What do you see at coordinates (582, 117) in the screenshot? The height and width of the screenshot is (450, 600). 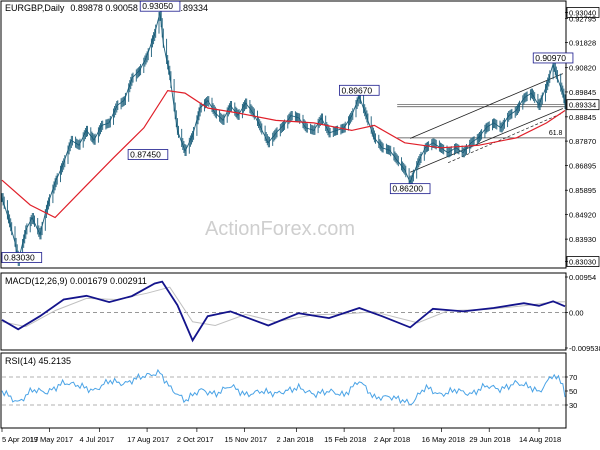 I see `price-axis-label: 0.88845` at bounding box center [582, 117].